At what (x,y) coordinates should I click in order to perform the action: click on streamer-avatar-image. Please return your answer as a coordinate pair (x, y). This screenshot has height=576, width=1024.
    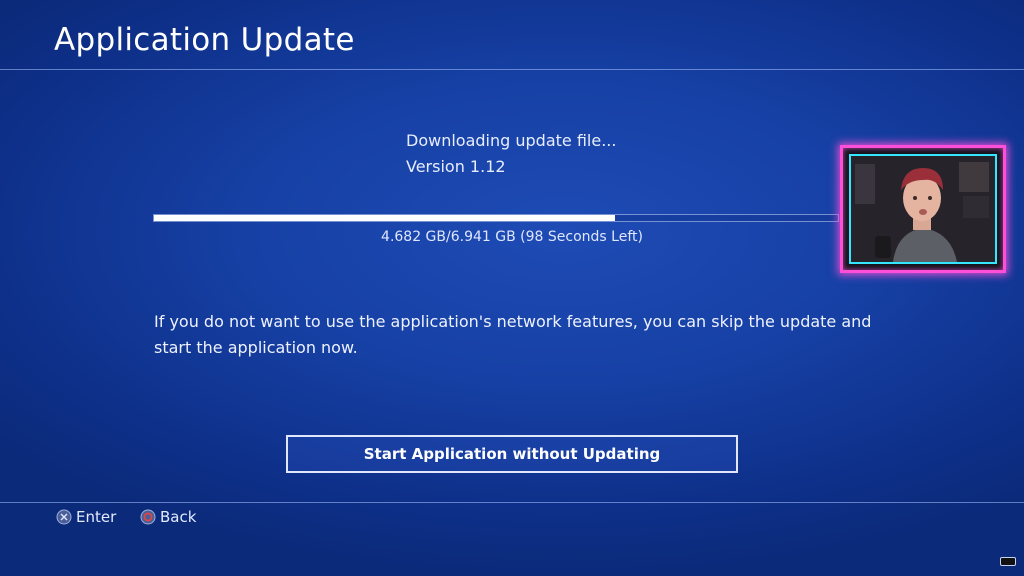
    Looking at the image, I should click on (923, 209).